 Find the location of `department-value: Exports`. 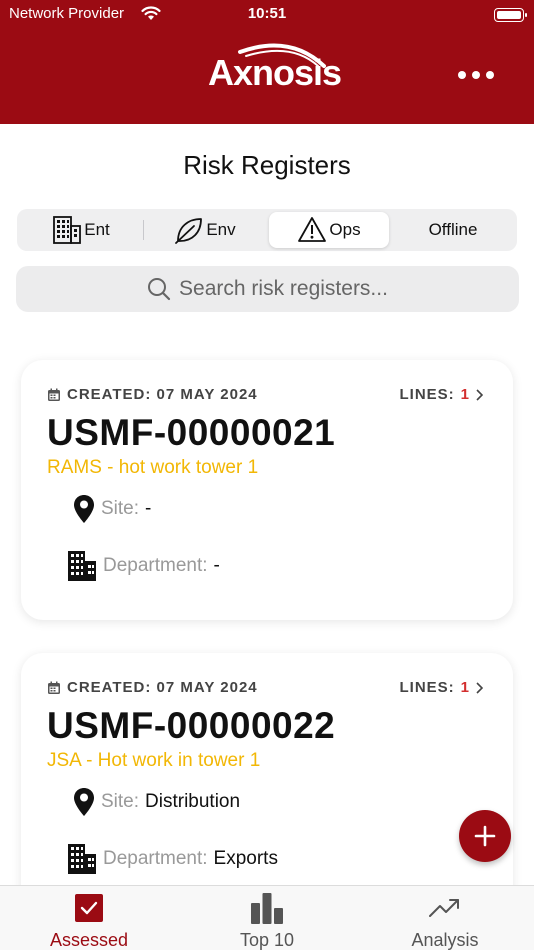

department-value: Exports is located at coordinates (245, 858).